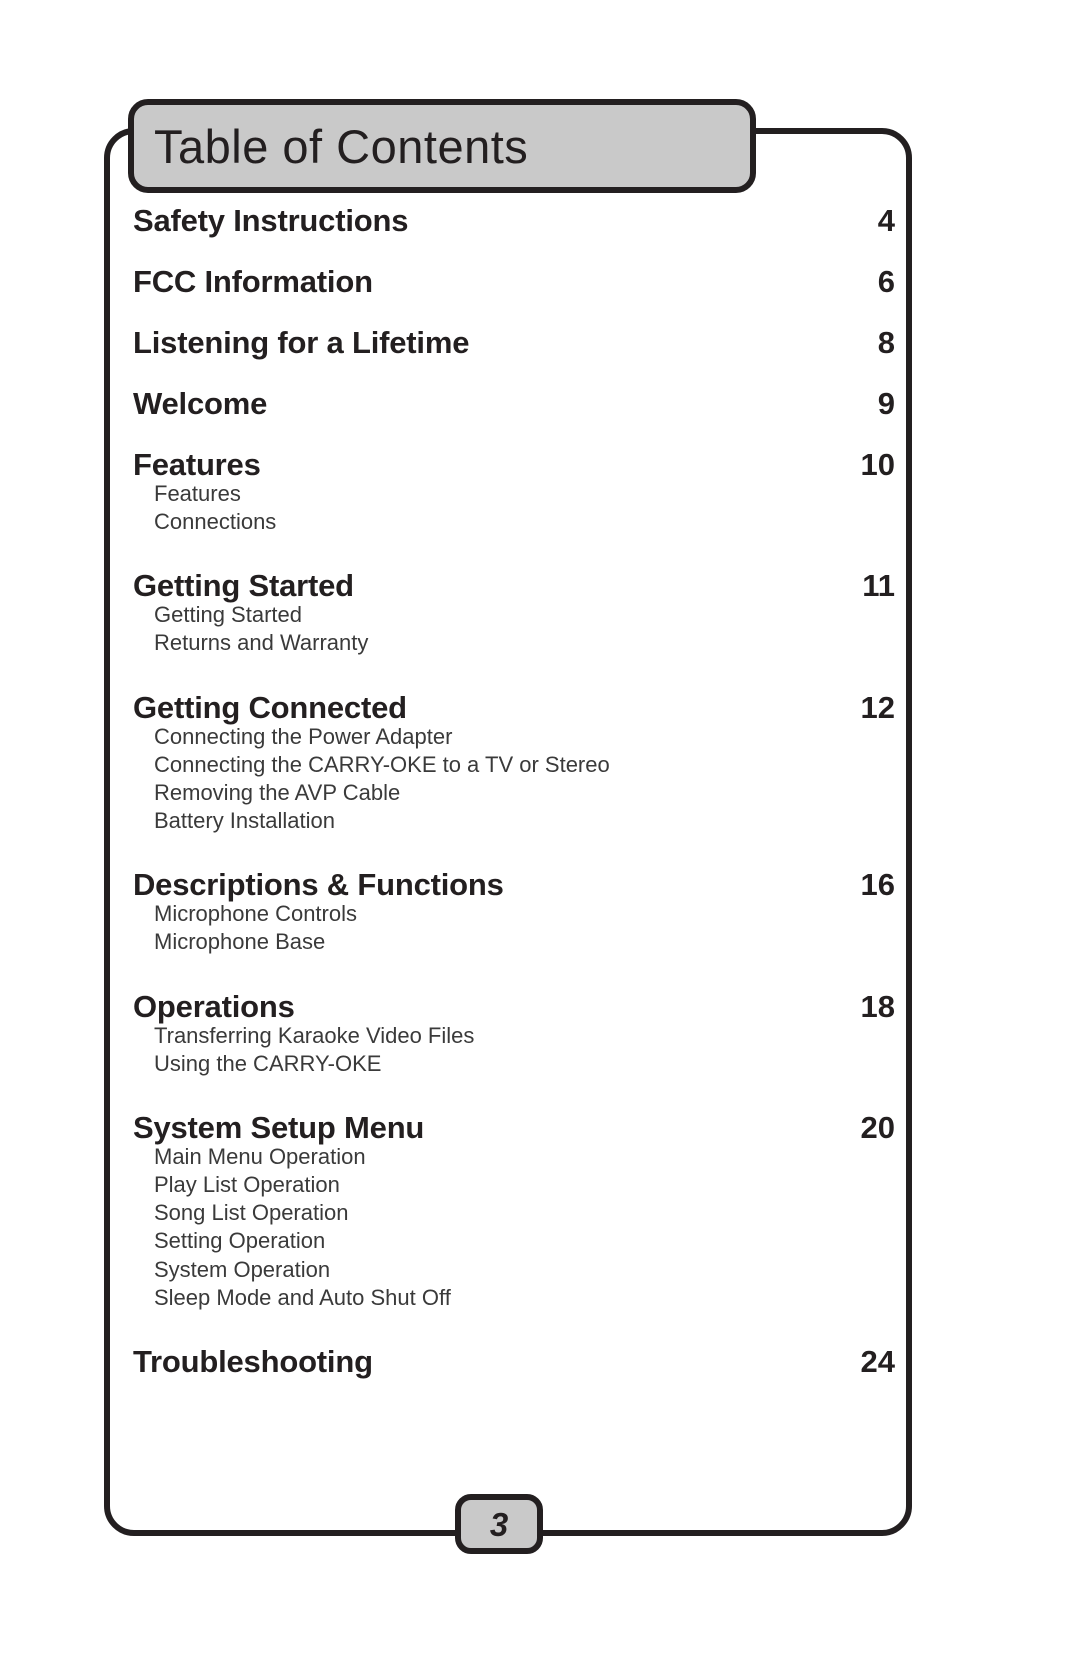  What do you see at coordinates (524, 942) in the screenshot?
I see `toc-sub-item: Microphone Base` at bounding box center [524, 942].